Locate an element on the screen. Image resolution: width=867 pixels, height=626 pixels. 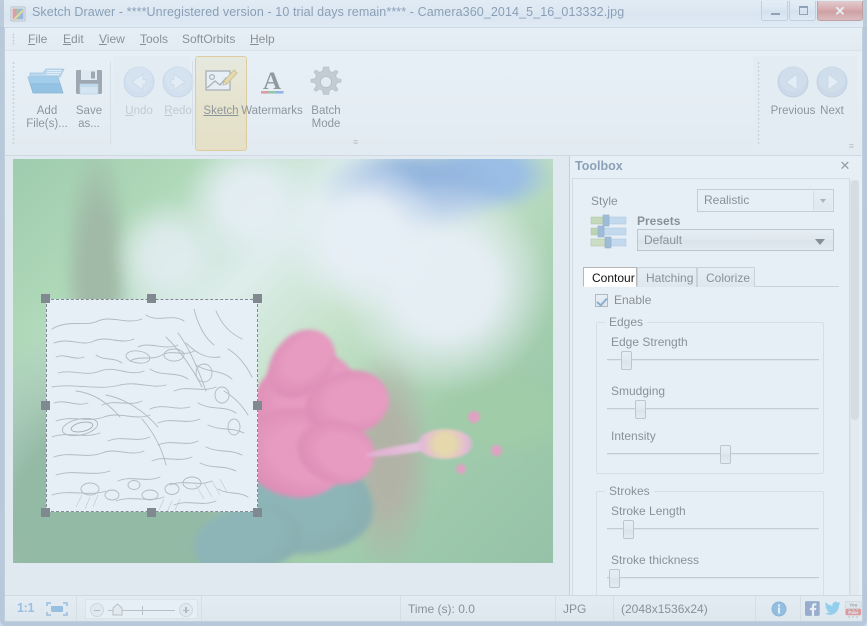
status-bar: 1:1 Time (s): 0.0 JPG (2048x1536x24) You is located at coordinates (433, 608).